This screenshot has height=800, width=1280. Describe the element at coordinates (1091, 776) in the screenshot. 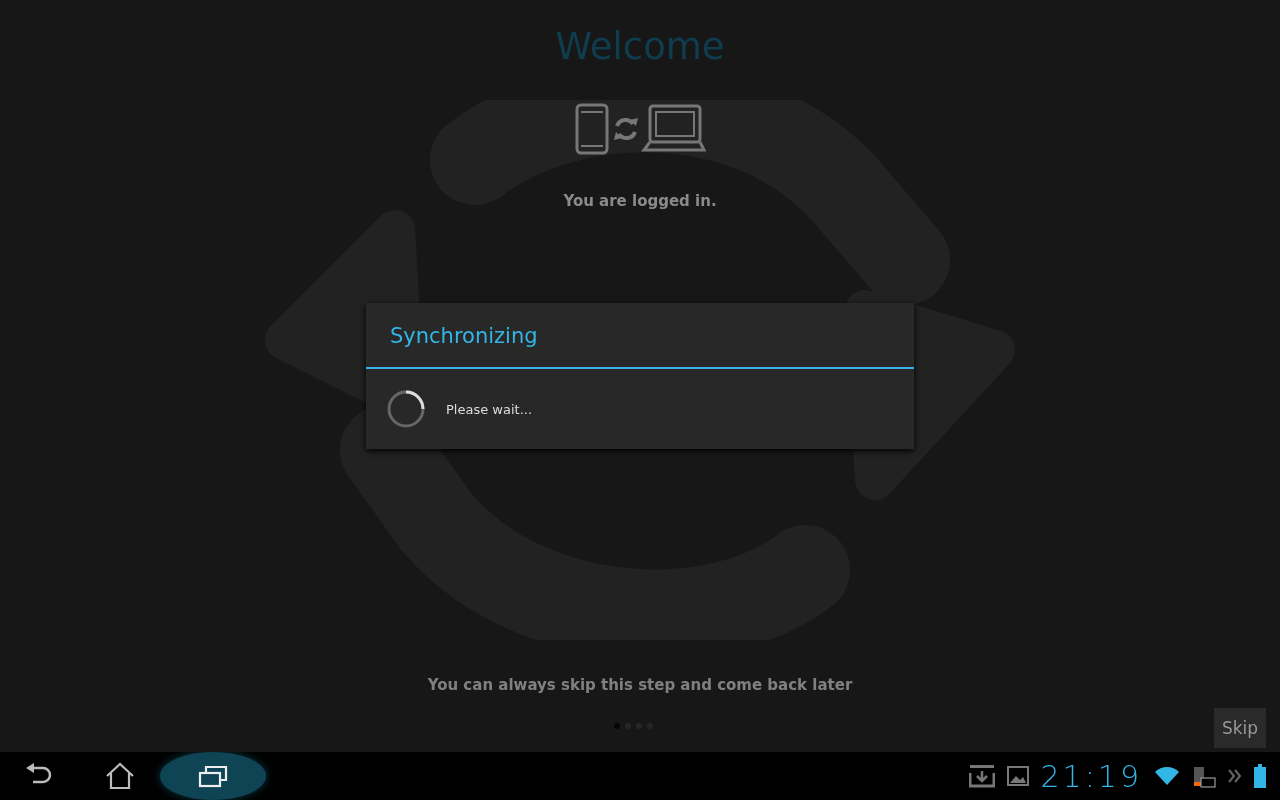

I see `clock-time: 21:19` at that location.